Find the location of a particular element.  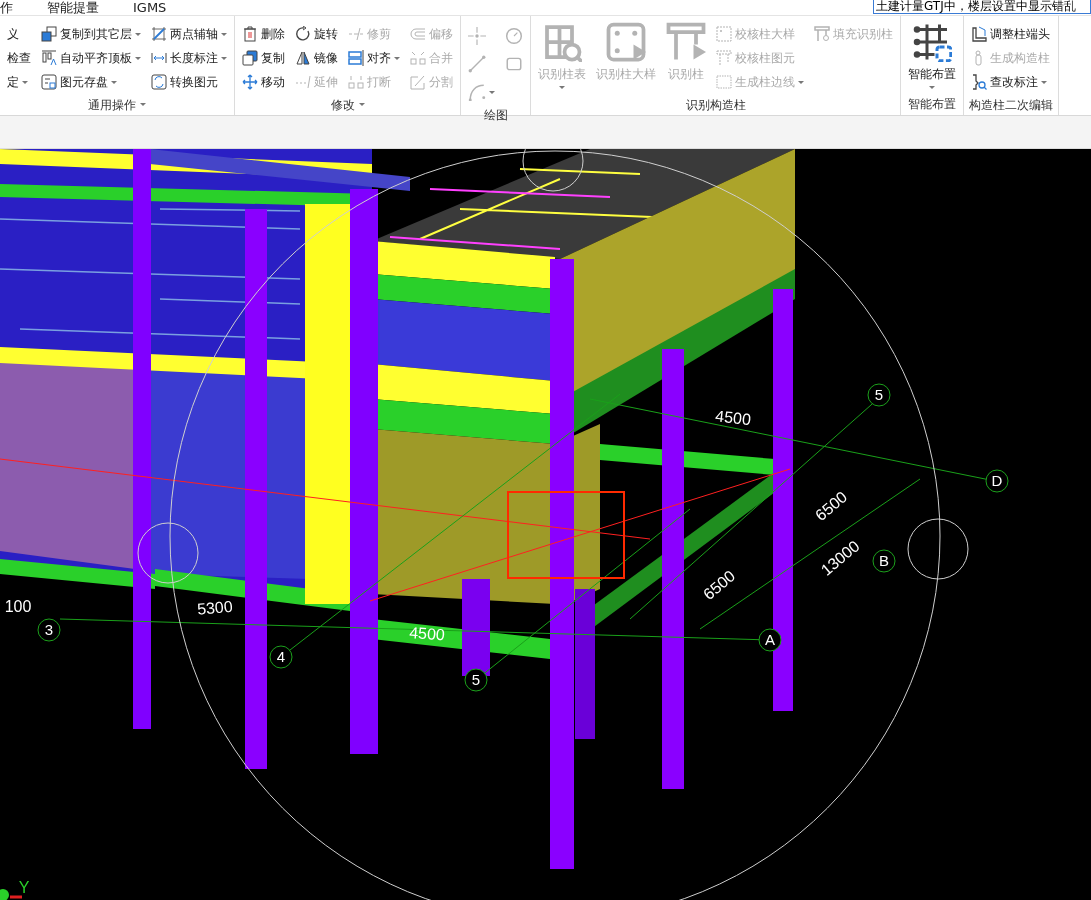

move-icon is located at coordinates (250, 82).